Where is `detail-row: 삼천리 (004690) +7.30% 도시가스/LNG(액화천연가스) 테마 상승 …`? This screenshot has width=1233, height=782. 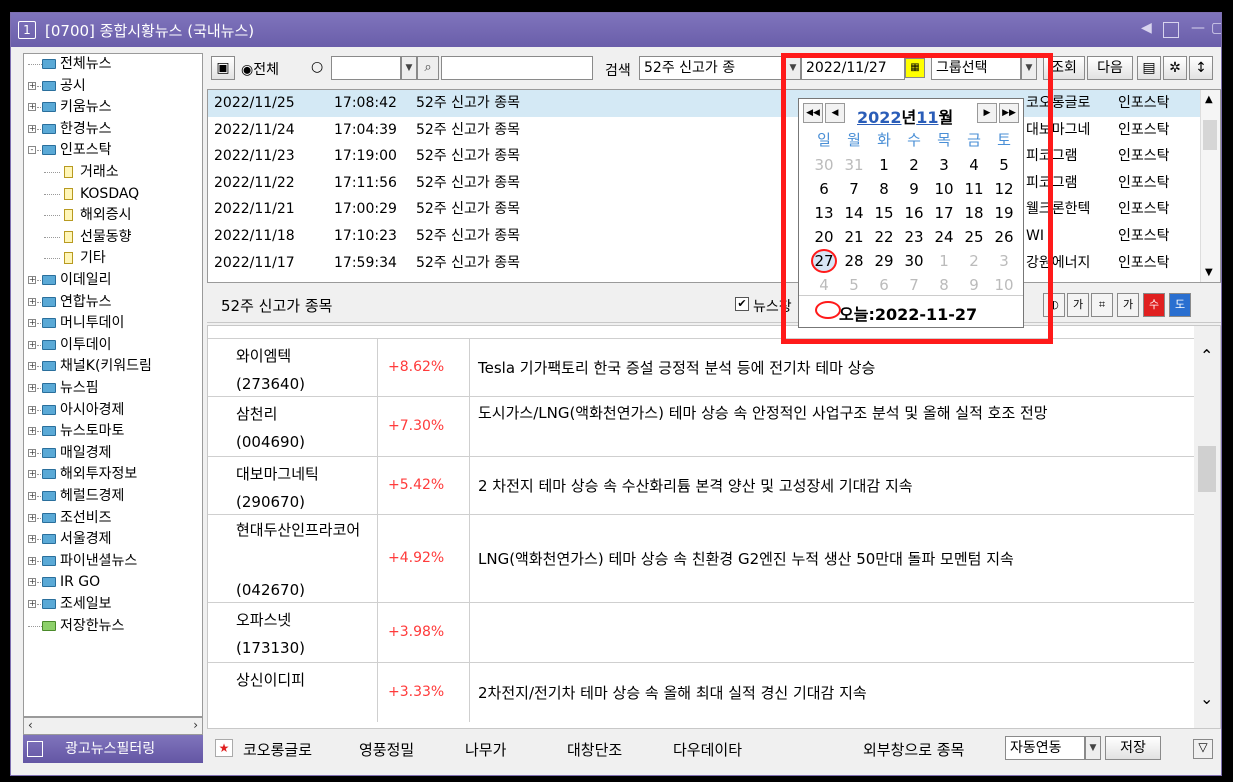
detail-row: 삼천리 (004690) +7.30% 도시가스/LNG(액화천연가스) 테마 상승 … is located at coordinates (701, 426).